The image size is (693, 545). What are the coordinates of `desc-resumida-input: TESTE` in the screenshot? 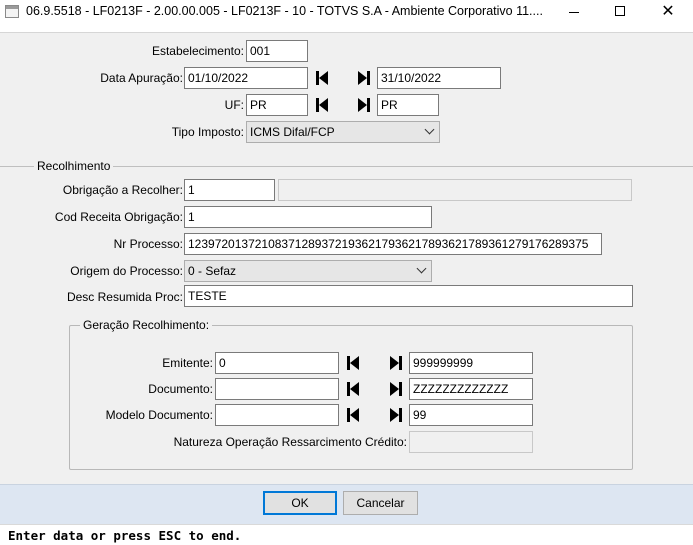 It's located at (408, 296).